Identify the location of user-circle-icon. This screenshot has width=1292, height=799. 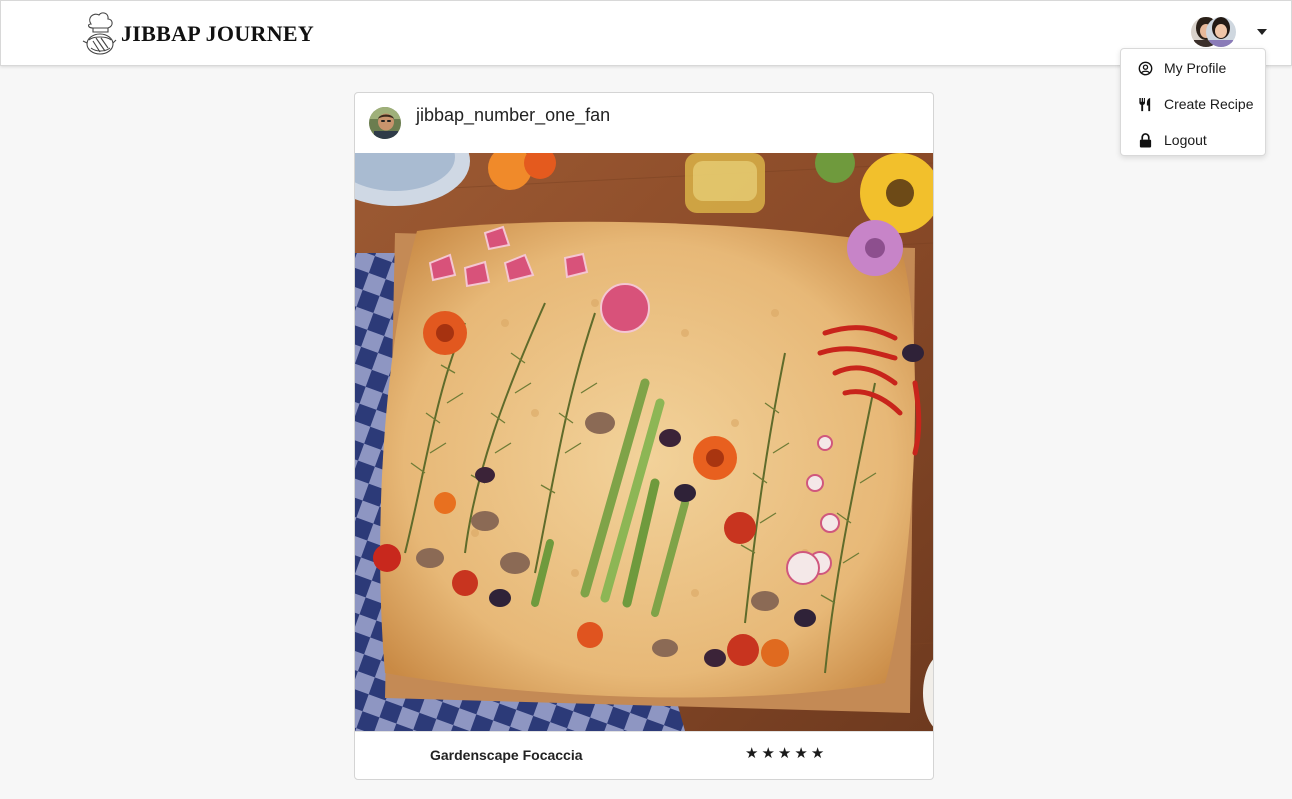
(1145, 68).